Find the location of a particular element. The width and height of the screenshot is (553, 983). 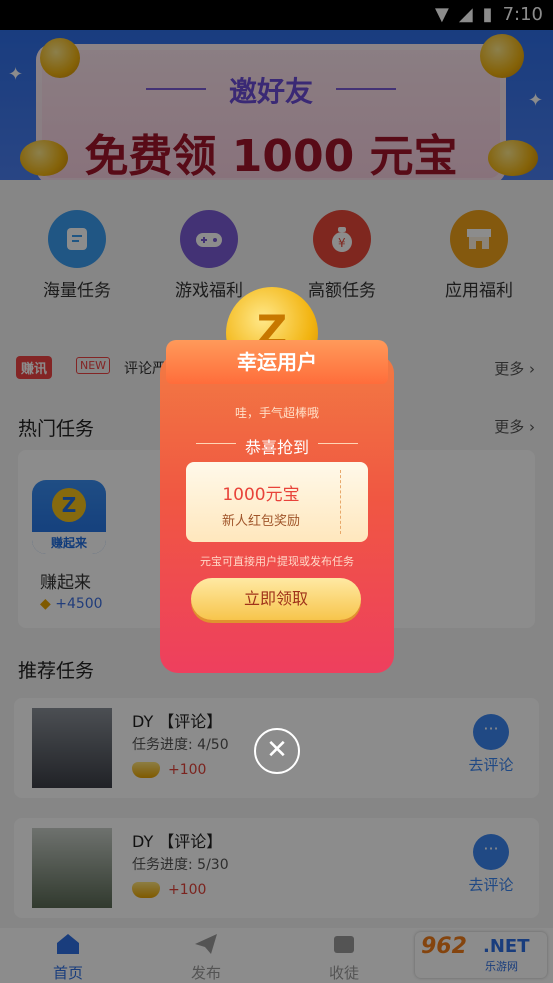

popup-ribbon: 幸运用户 is located at coordinates (277, 362).